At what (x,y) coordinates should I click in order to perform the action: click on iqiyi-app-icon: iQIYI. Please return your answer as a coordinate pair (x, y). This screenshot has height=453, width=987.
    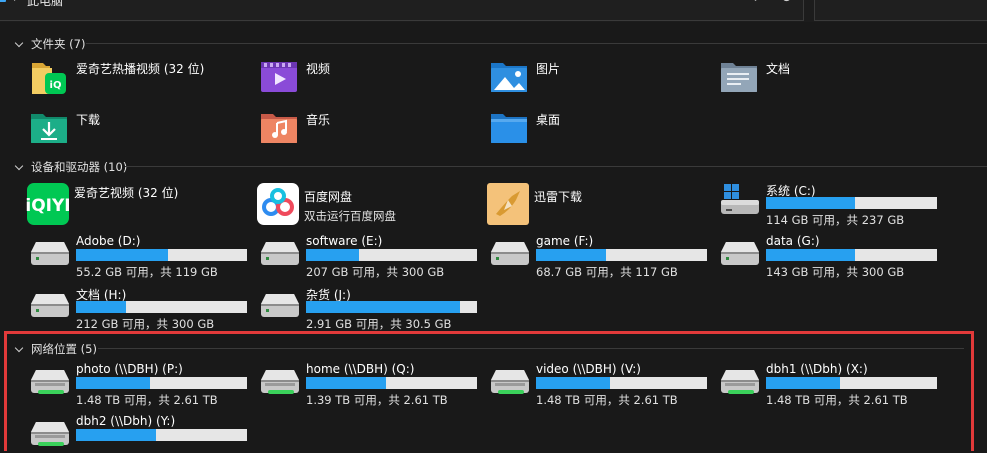
    Looking at the image, I should click on (48, 204).